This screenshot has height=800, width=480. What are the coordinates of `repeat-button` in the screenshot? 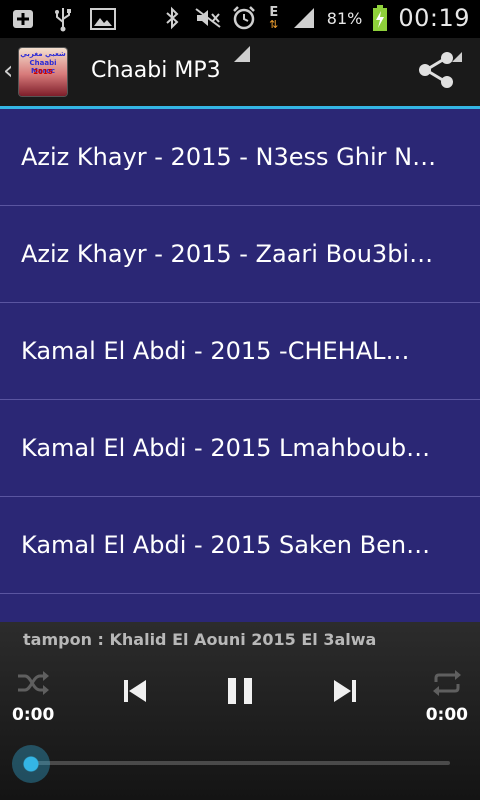 It's located at (447, 685).